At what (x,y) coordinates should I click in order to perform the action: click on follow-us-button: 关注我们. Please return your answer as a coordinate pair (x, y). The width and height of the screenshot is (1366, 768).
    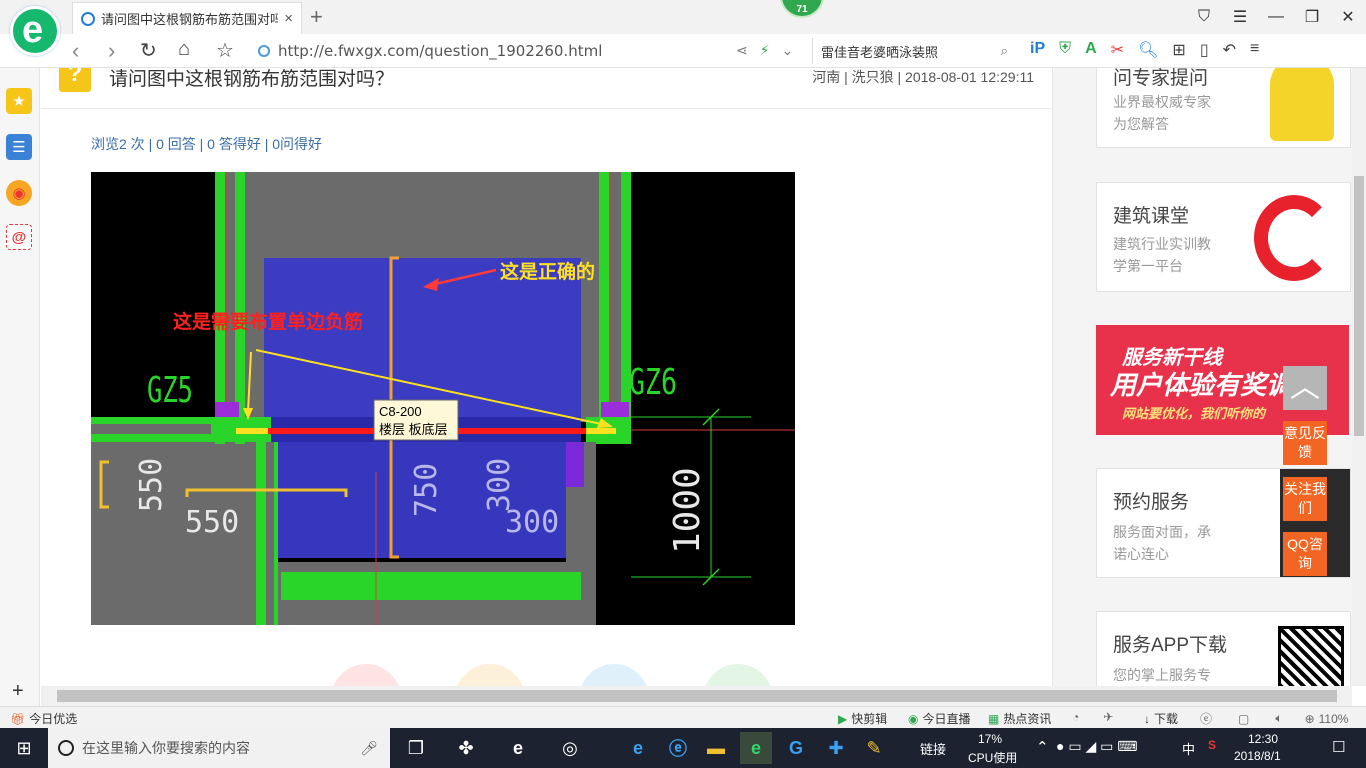
    Looking at the image, I should click on (1305, 499).